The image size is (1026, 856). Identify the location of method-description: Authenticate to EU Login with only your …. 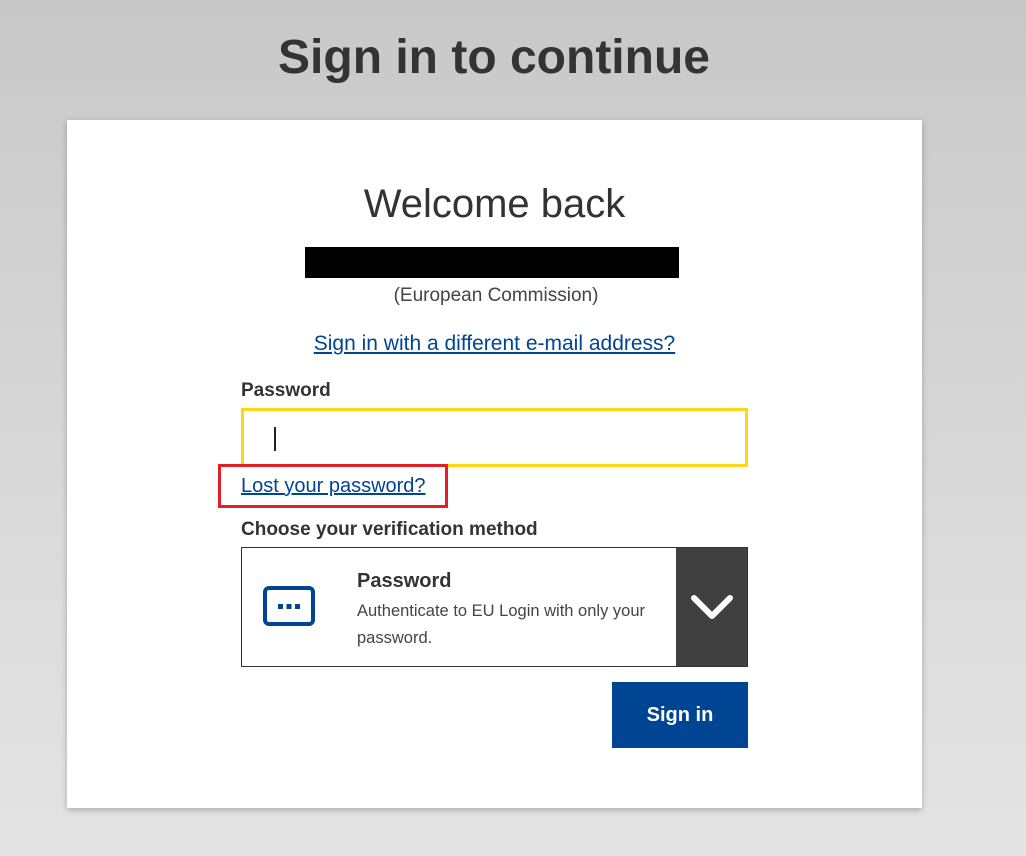
(501, 624).